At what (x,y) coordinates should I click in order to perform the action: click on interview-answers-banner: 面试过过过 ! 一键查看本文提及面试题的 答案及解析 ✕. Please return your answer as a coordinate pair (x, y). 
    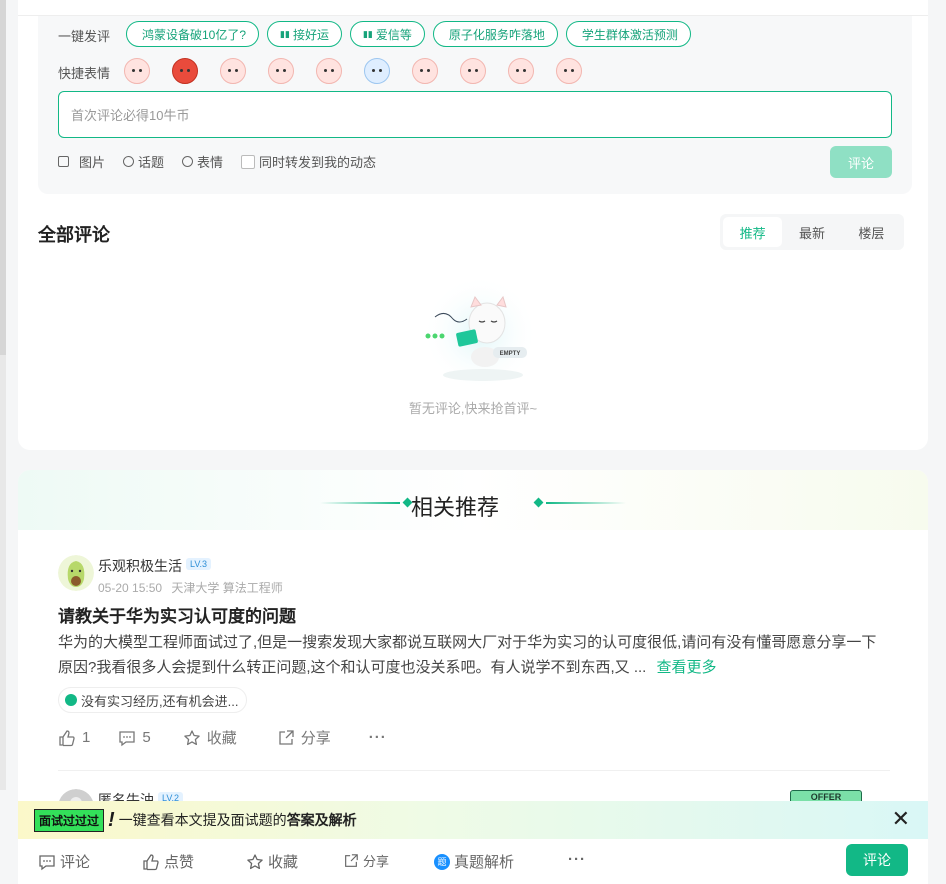
    Looking at the image, I should click on (473, 820).